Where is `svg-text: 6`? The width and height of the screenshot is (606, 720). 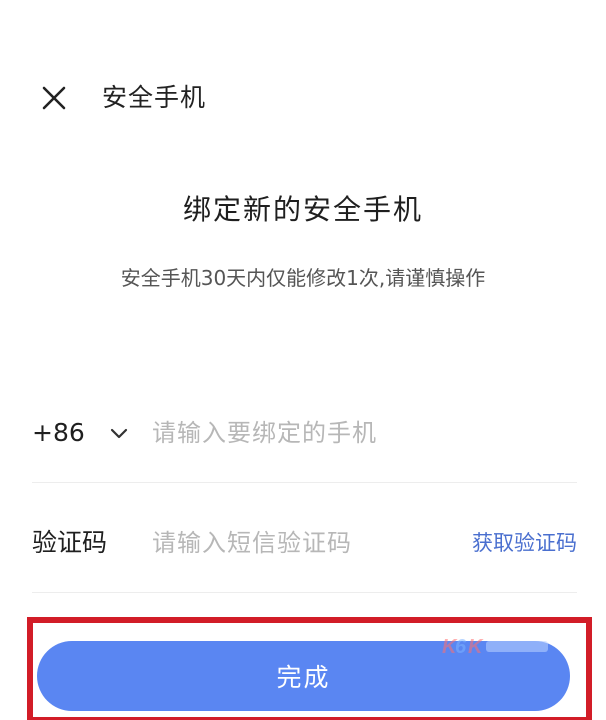 svg-text: 6 is located at coordinates (461, 647).